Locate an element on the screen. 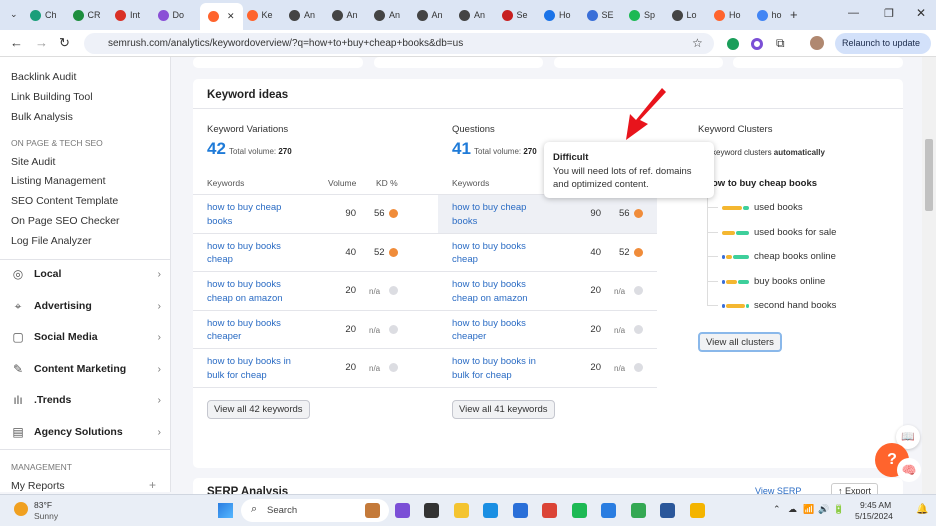 The height and width of the screenshot is (526, 936). tray-icon: ☁ is located at coordinates (792, 509).